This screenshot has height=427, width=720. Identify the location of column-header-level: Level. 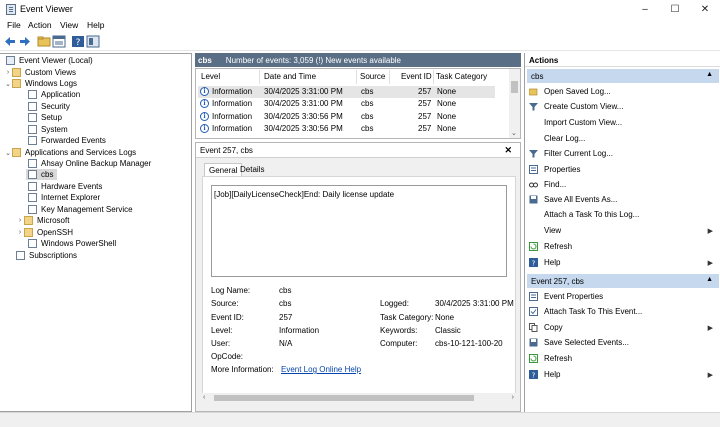
(210, 76).